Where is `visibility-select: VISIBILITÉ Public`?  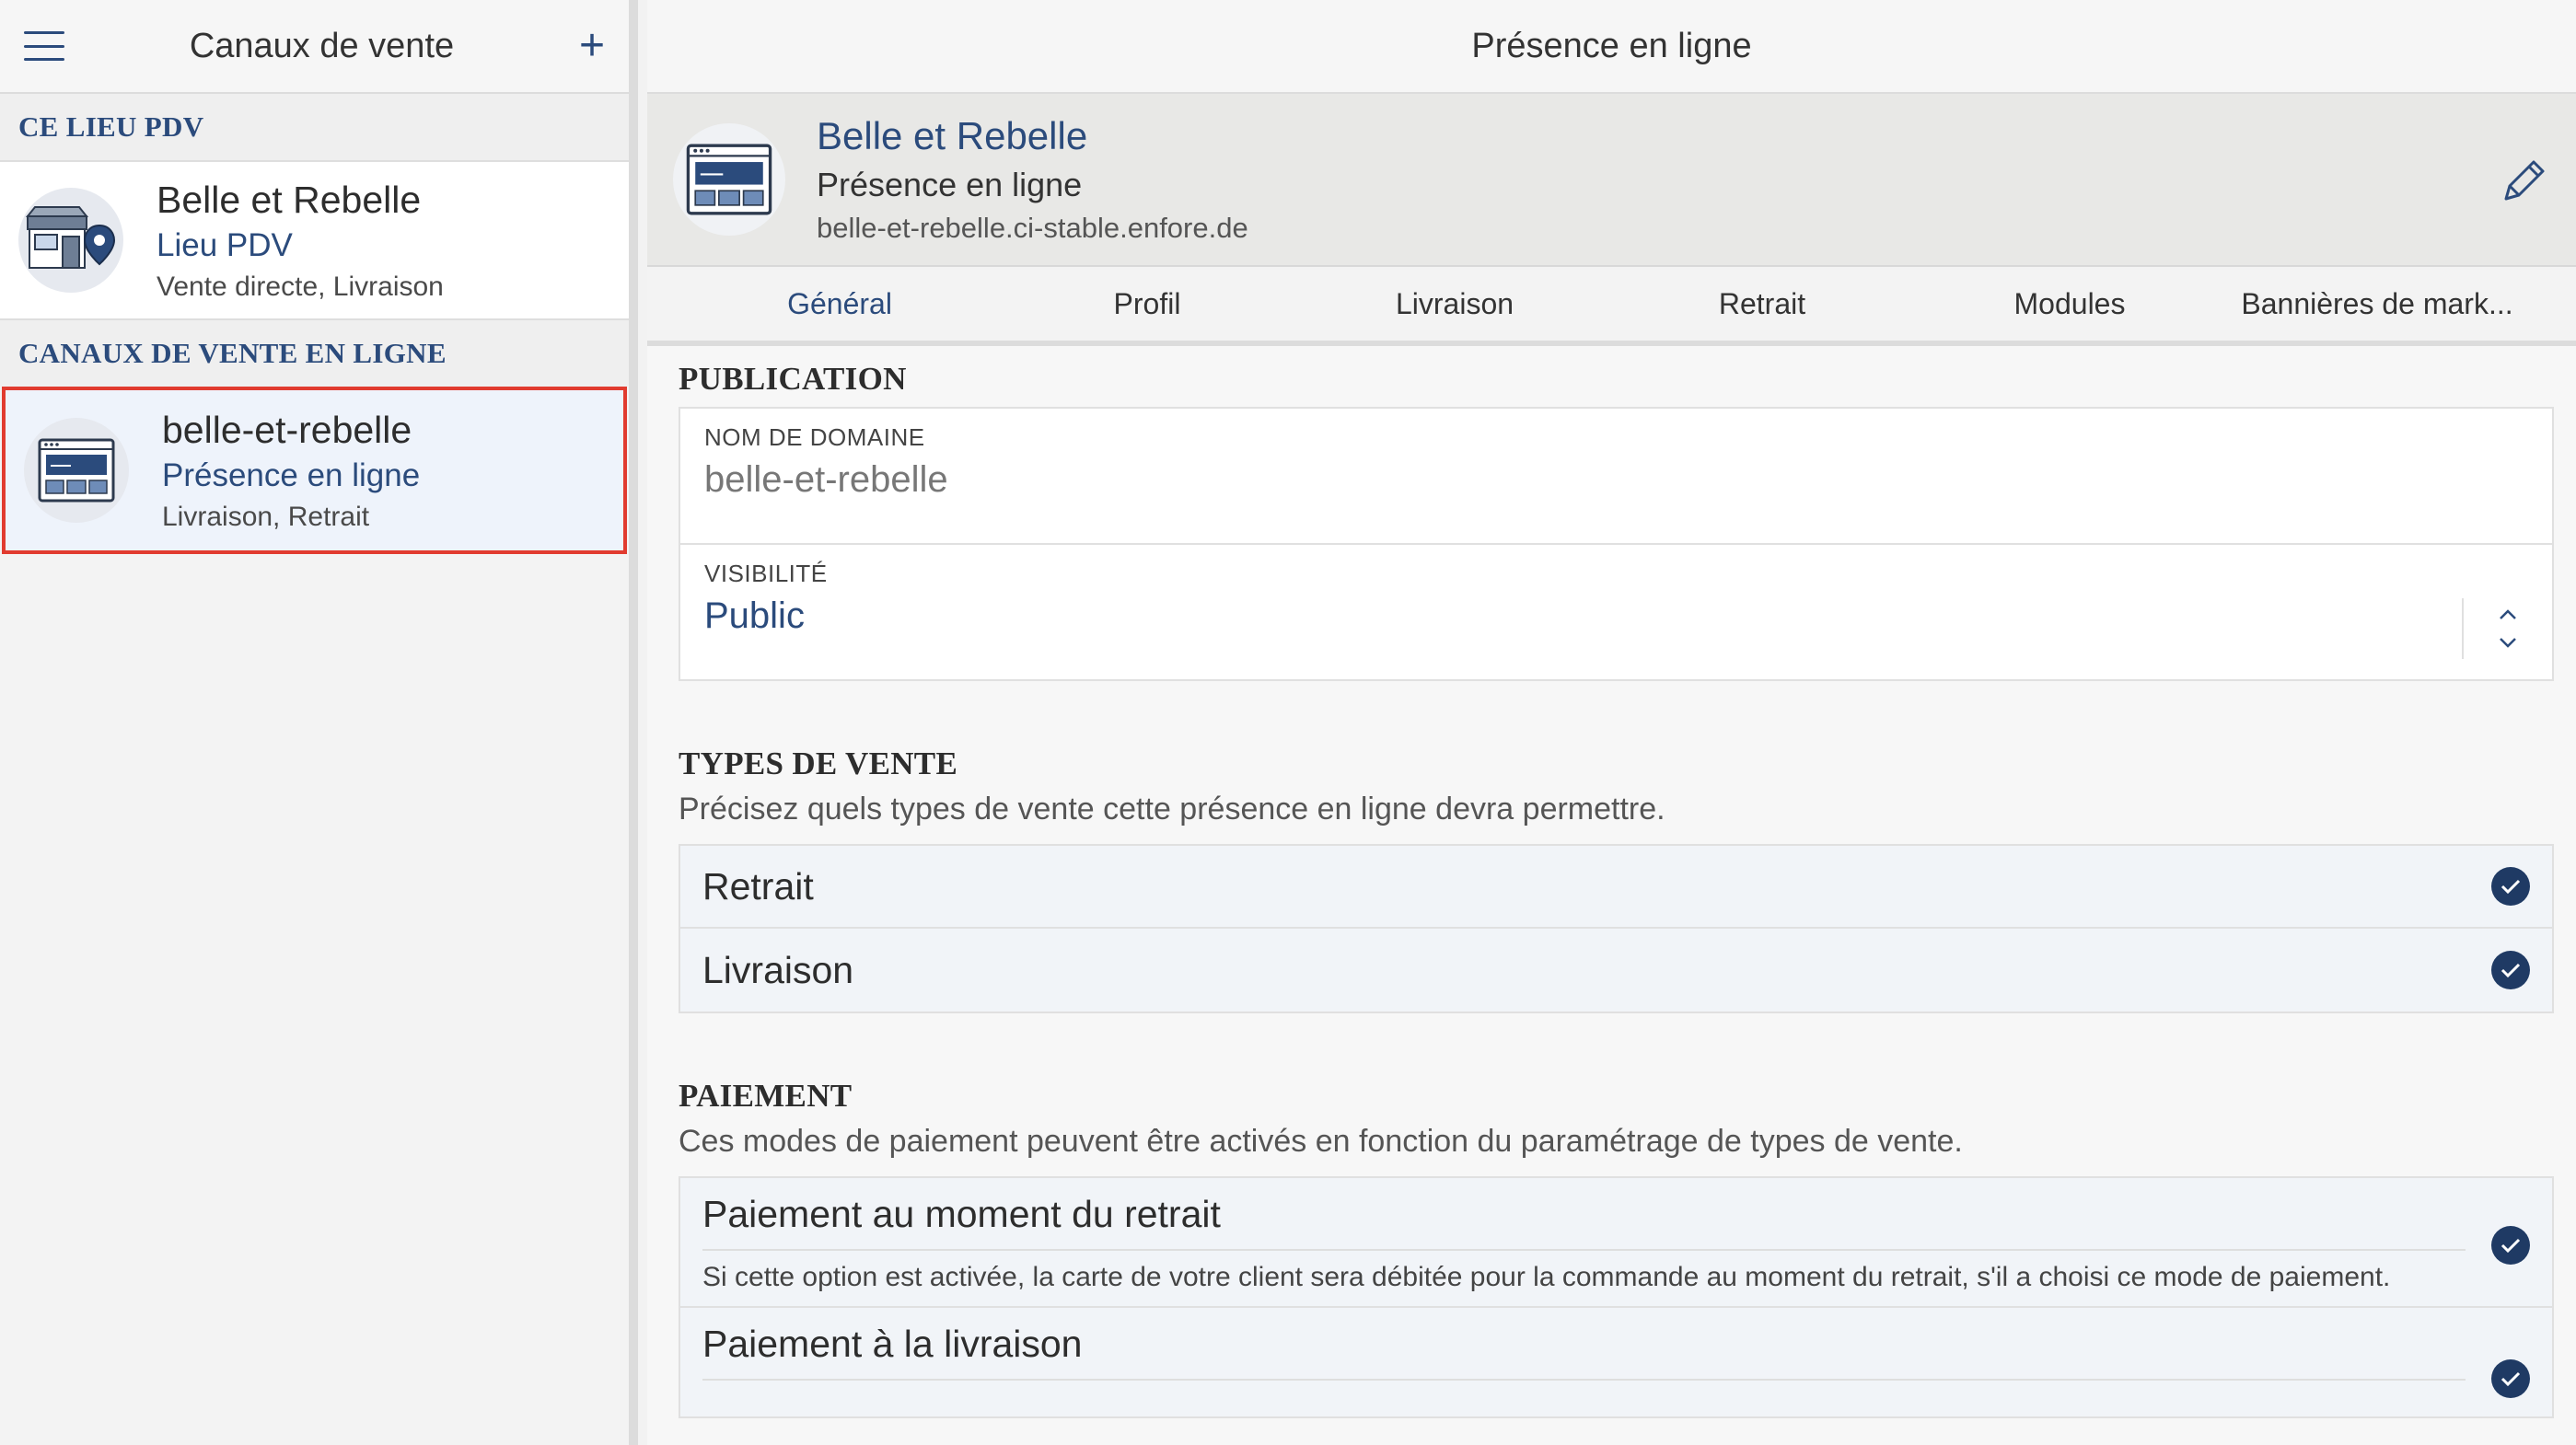
visibility-select: VISIBILITÉ Public is located at coordinates (1616, 613).